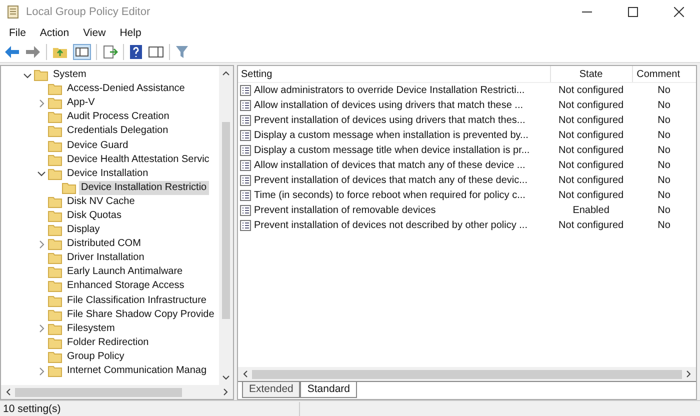  What do you see at coordinates (110, 51) in the screenshot?
I see `export-list-icon` at bounding box center [110, 51].